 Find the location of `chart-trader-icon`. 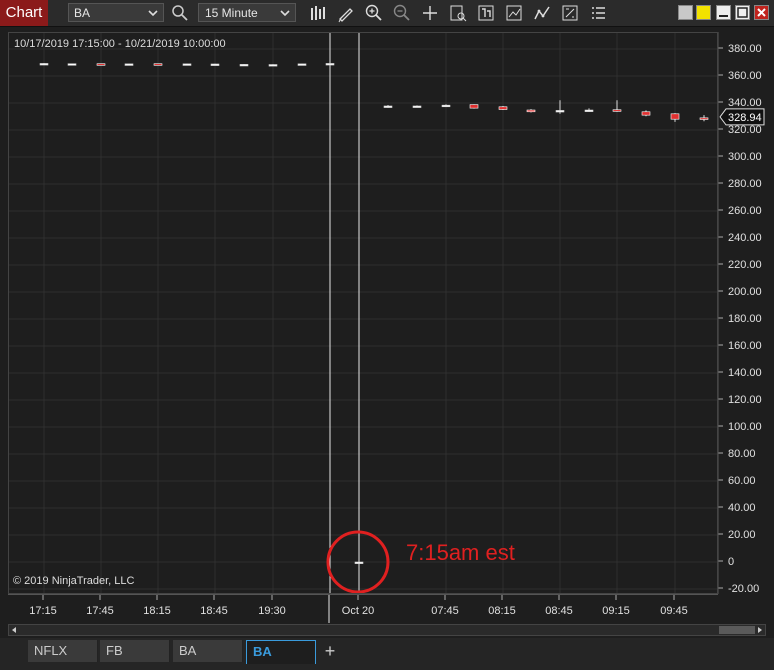

chart-trader-icon is located at coordinates (570, 13).